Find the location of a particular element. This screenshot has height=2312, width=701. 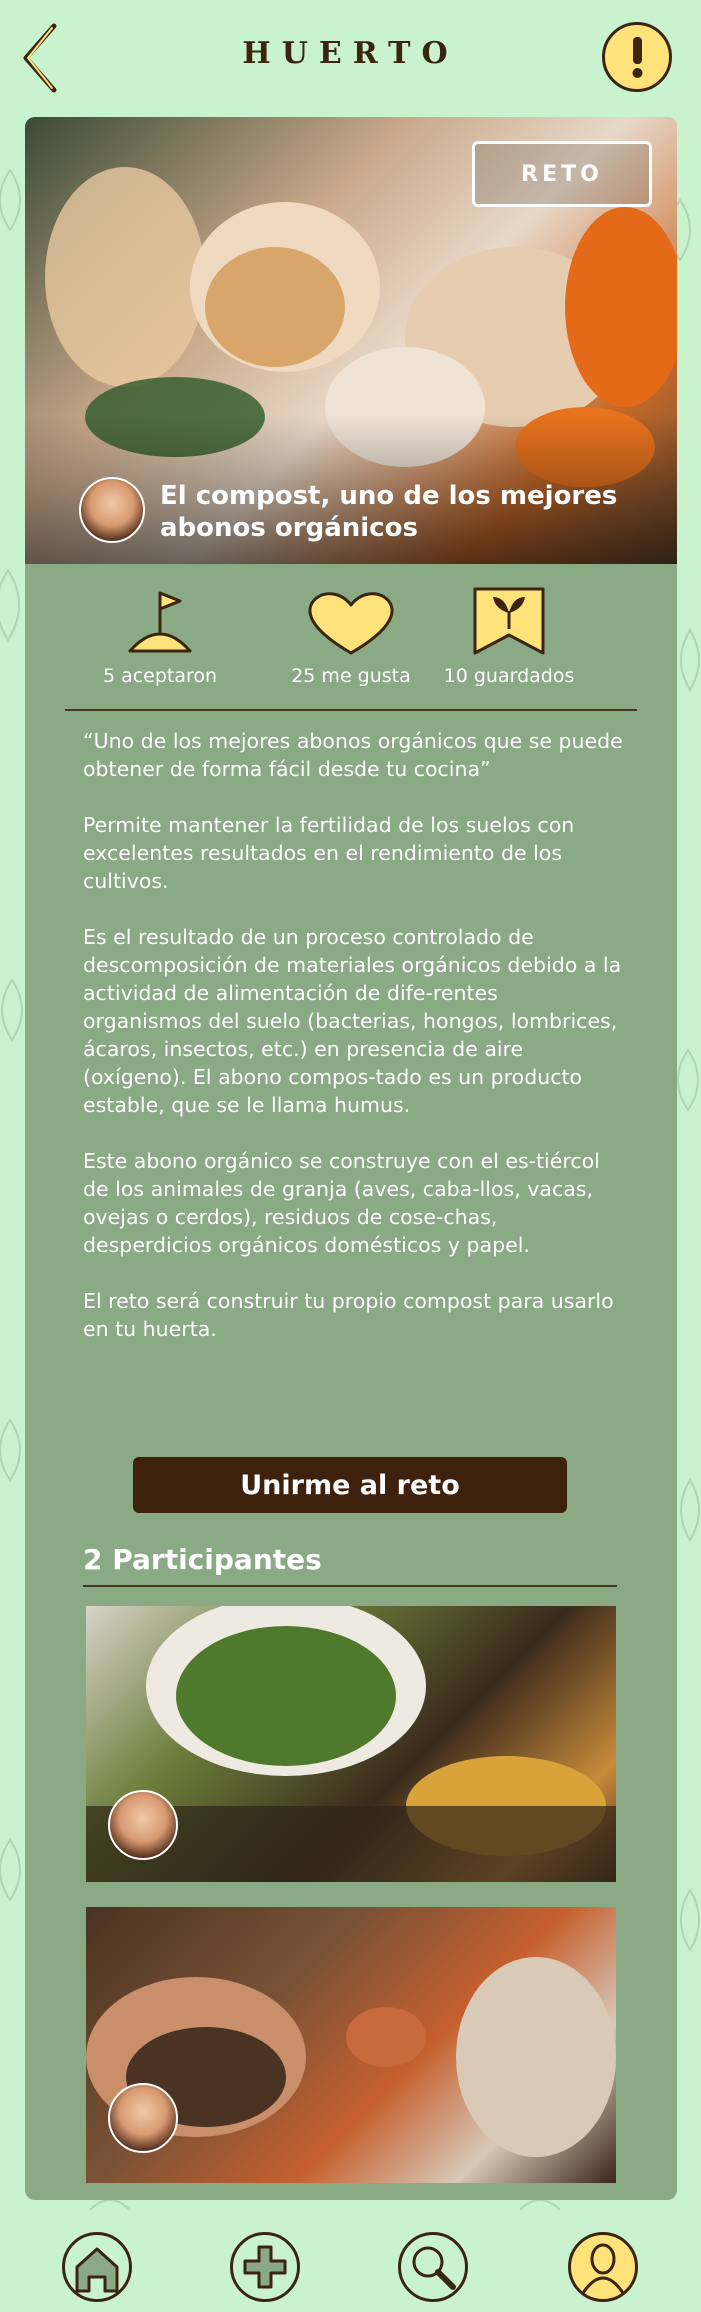

divider is located at coordinates (351, 710).